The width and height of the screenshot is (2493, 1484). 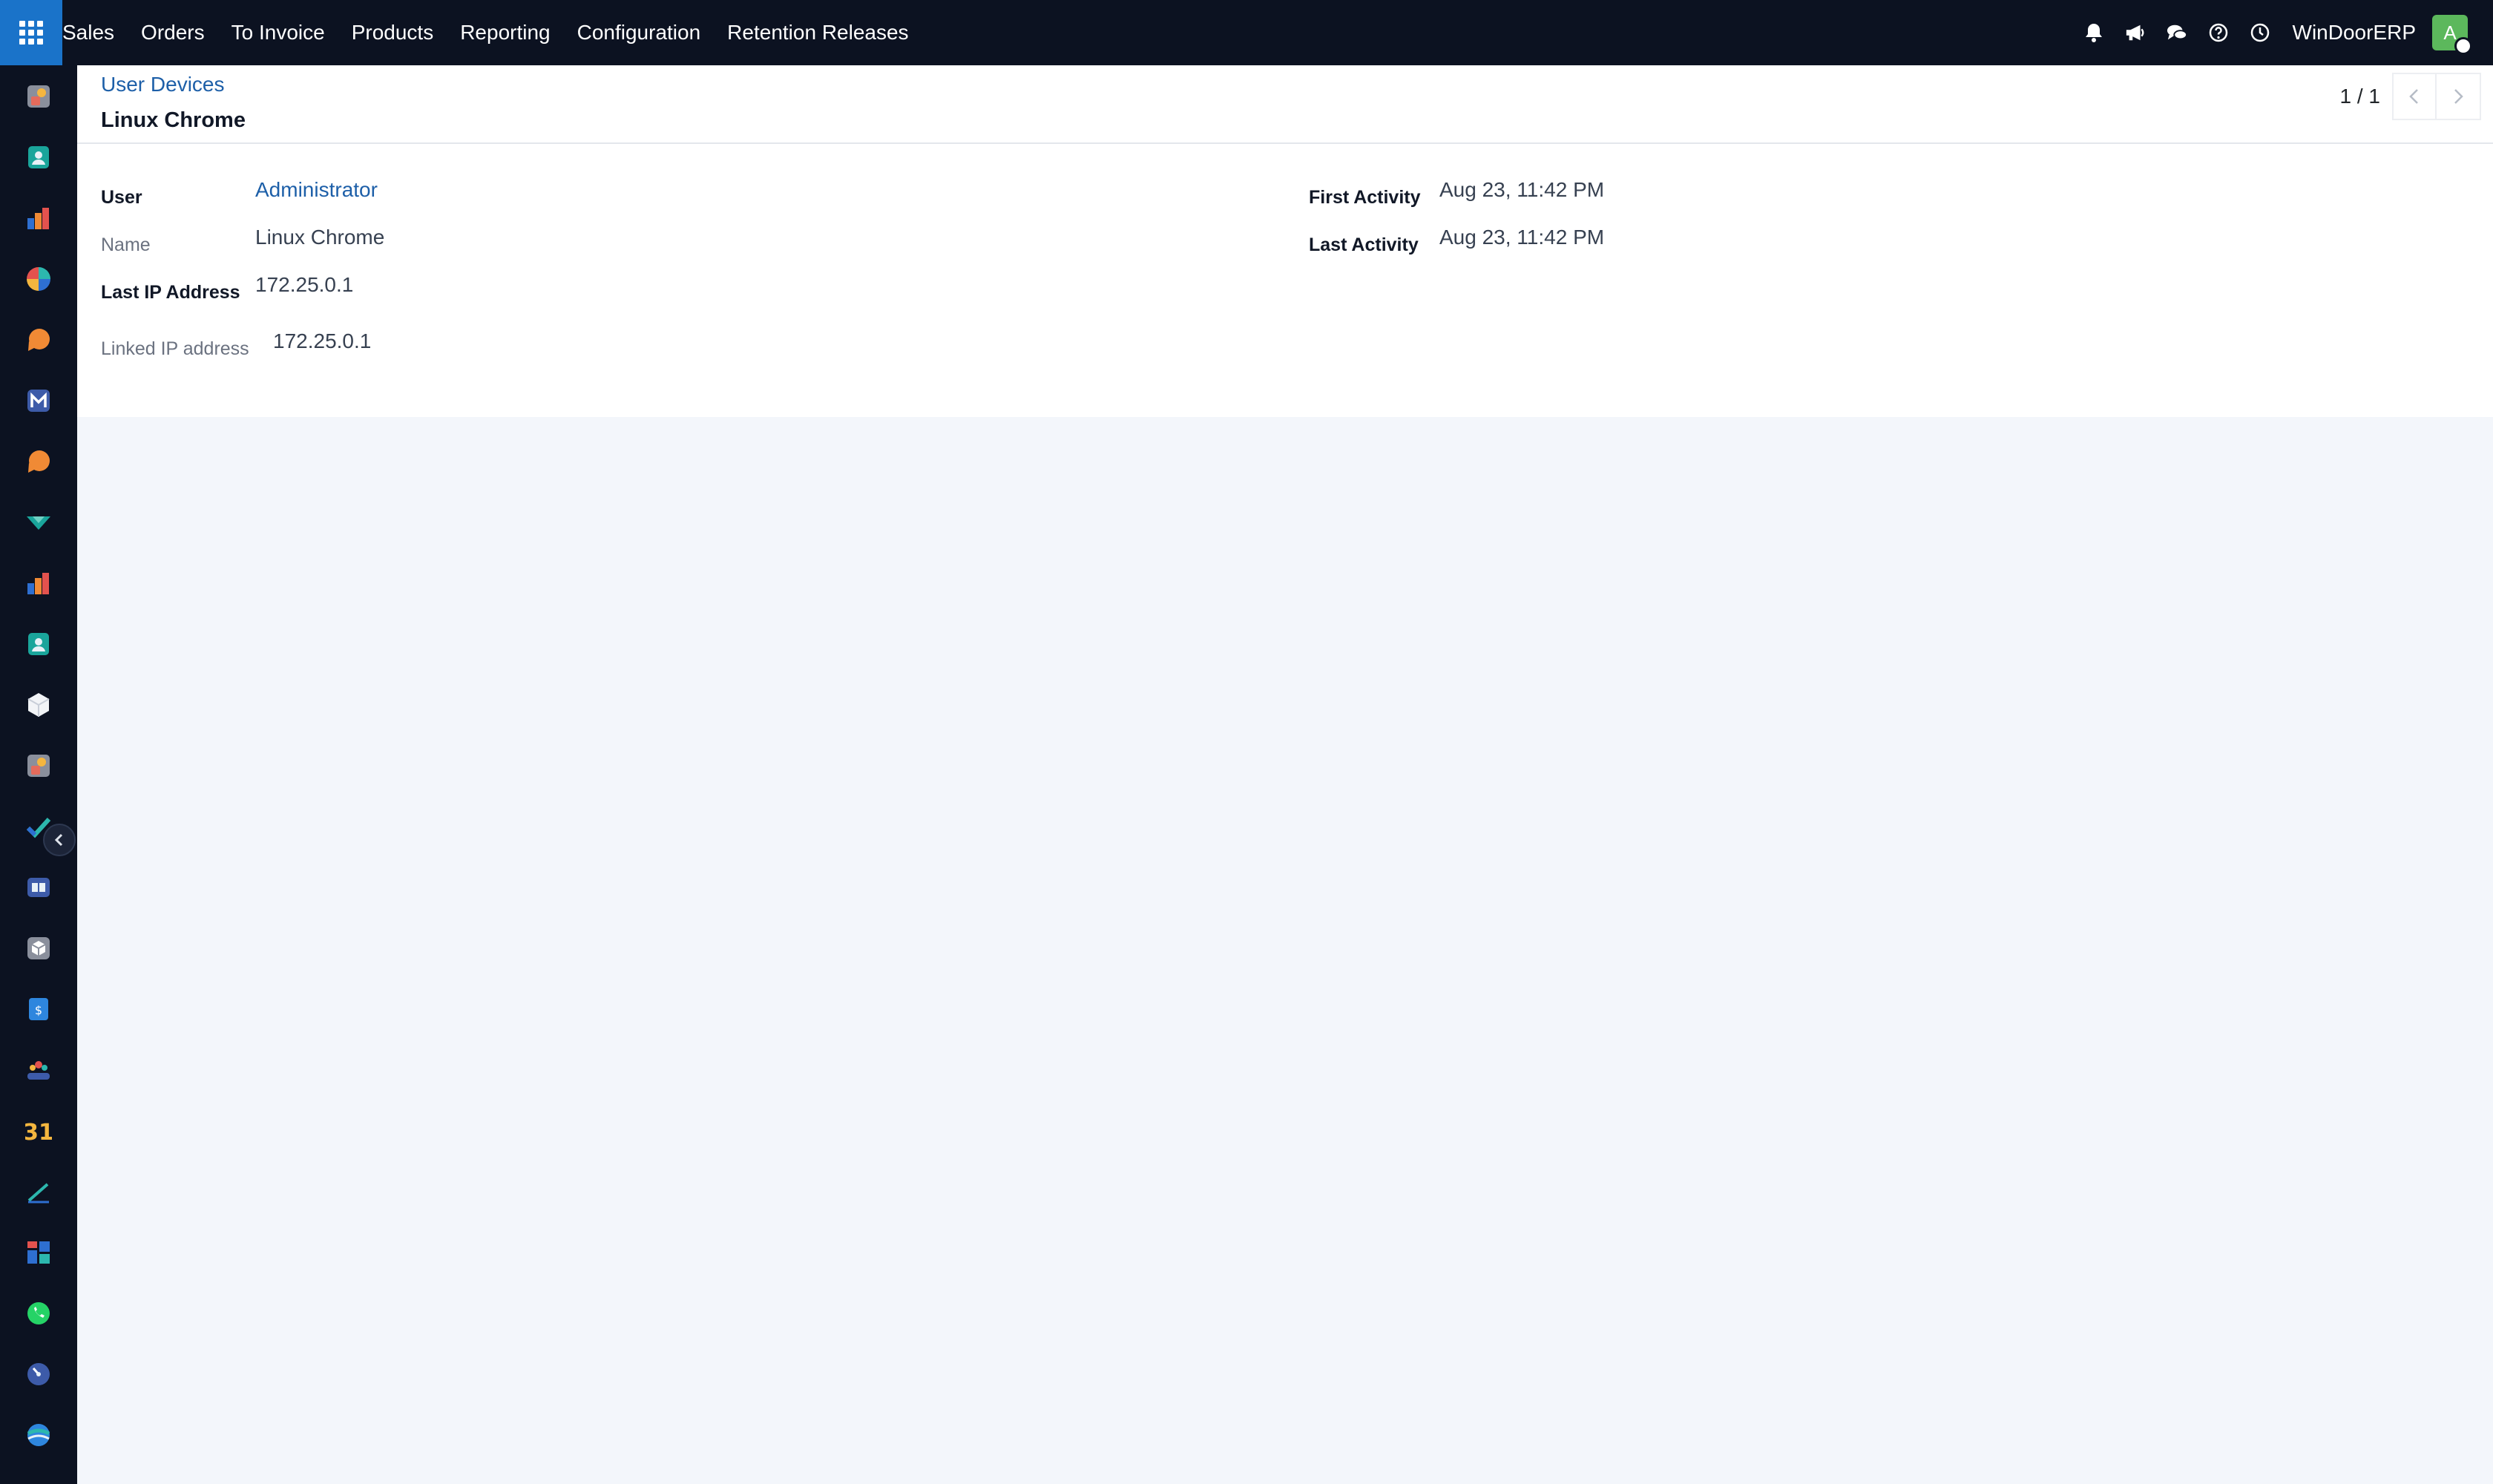 What do you see at coordinates (38, 218) in the screenshot?
I see `reporting-app-icon` at bounding box center [38, 218].